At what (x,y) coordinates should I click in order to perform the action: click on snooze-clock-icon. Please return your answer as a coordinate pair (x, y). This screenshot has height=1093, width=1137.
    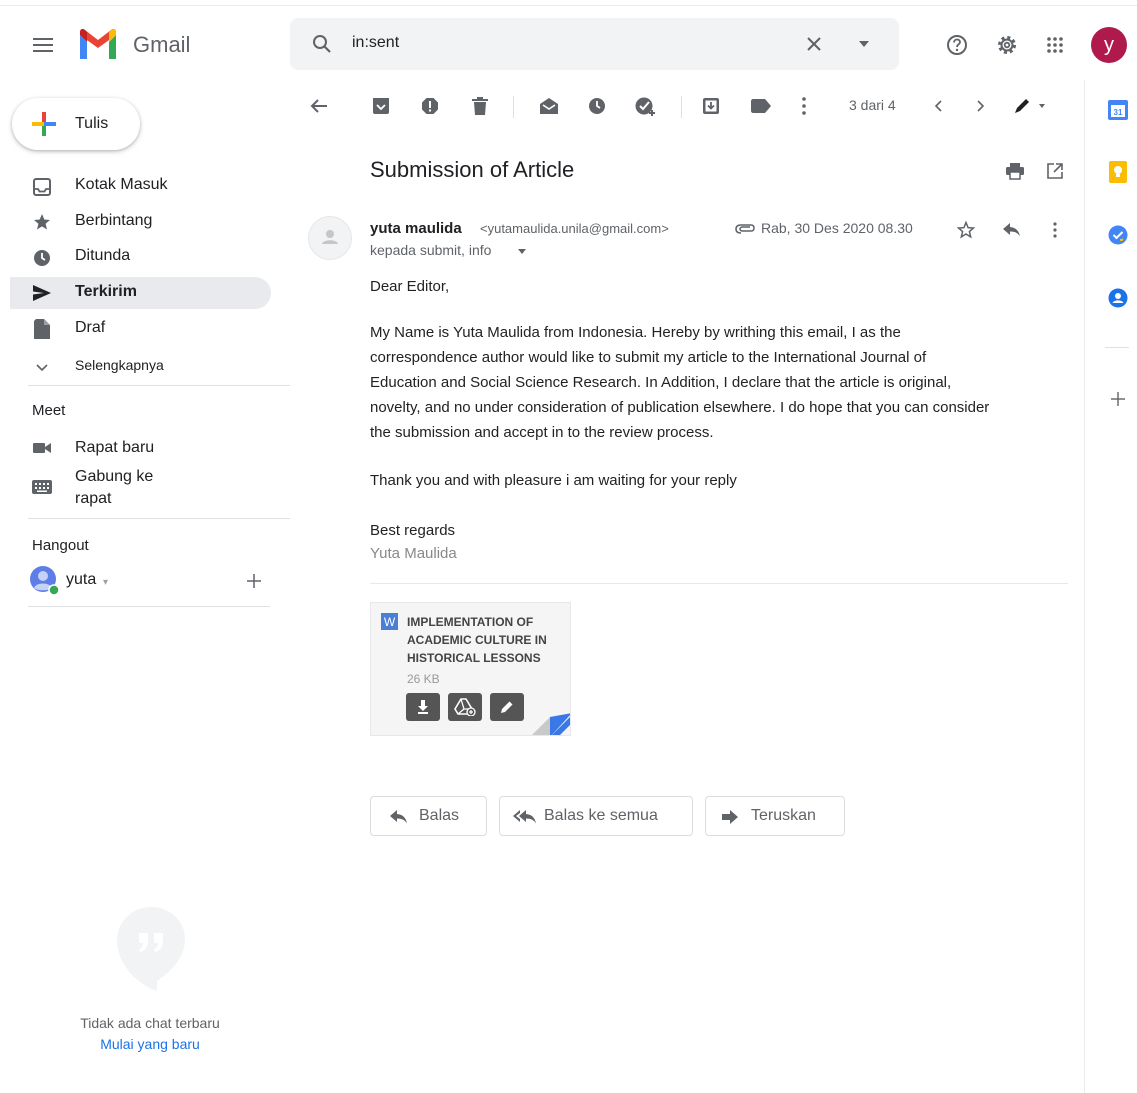
    Looking at the image, I should click on (597, 106).